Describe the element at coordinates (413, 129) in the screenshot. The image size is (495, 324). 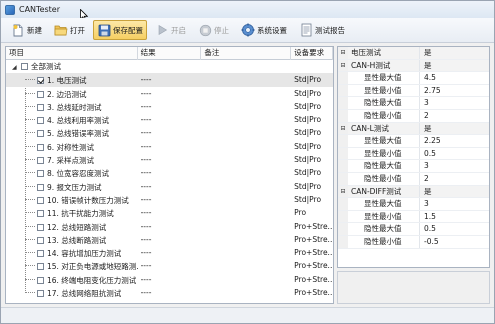
I see `property-group-row: ⊟ CAN-L测试是` at that location.